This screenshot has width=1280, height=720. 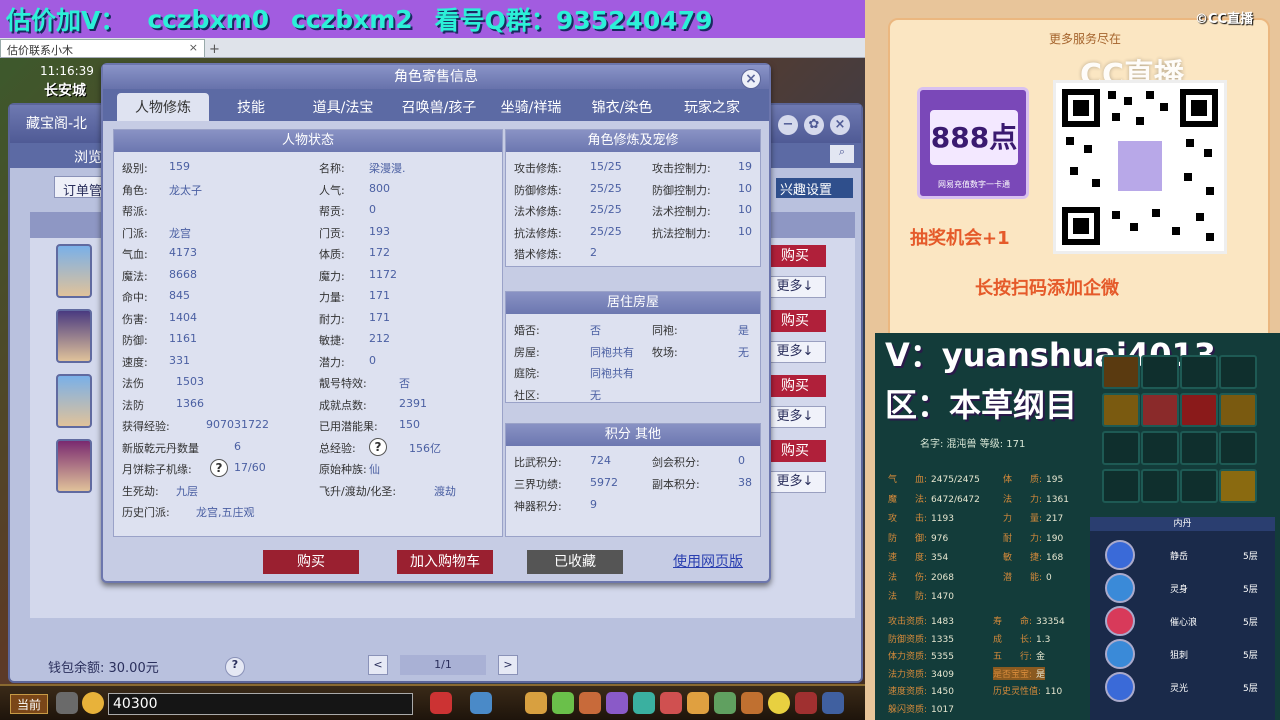 I want to click on inner-core-name: 静岳, so click(x=1179, y=557).